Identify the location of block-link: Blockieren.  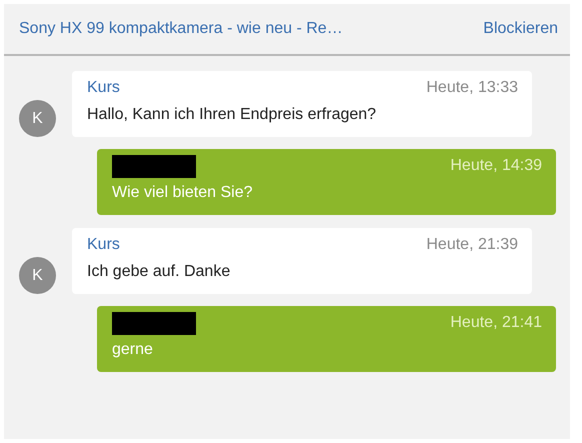
(520, 29).